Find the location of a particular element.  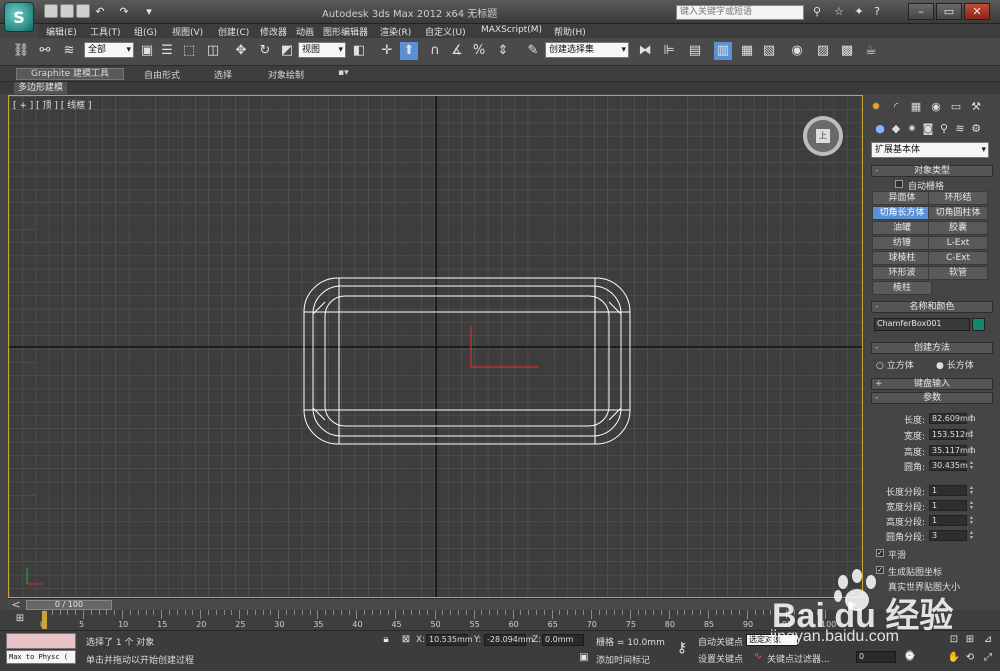

prism-button: 棱柱 is located at coordinates (902, 288).